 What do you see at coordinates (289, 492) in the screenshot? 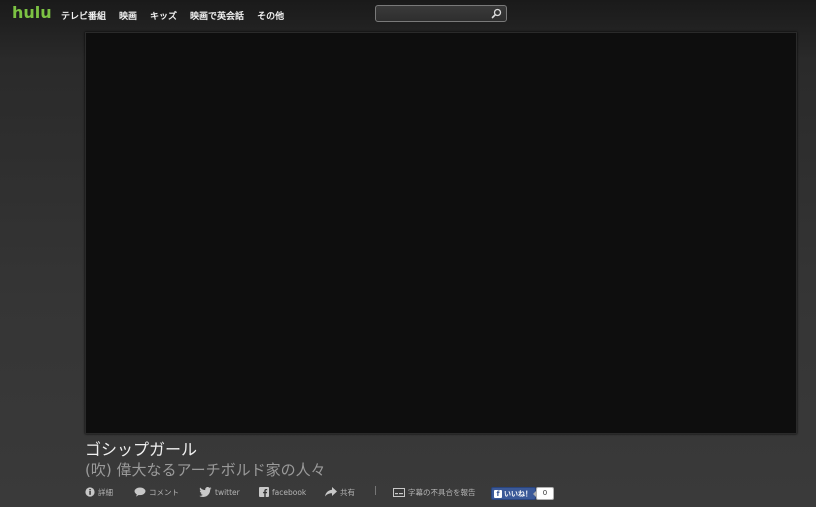
I see `facebook-label: facebook` at bounding box center [289, 492].